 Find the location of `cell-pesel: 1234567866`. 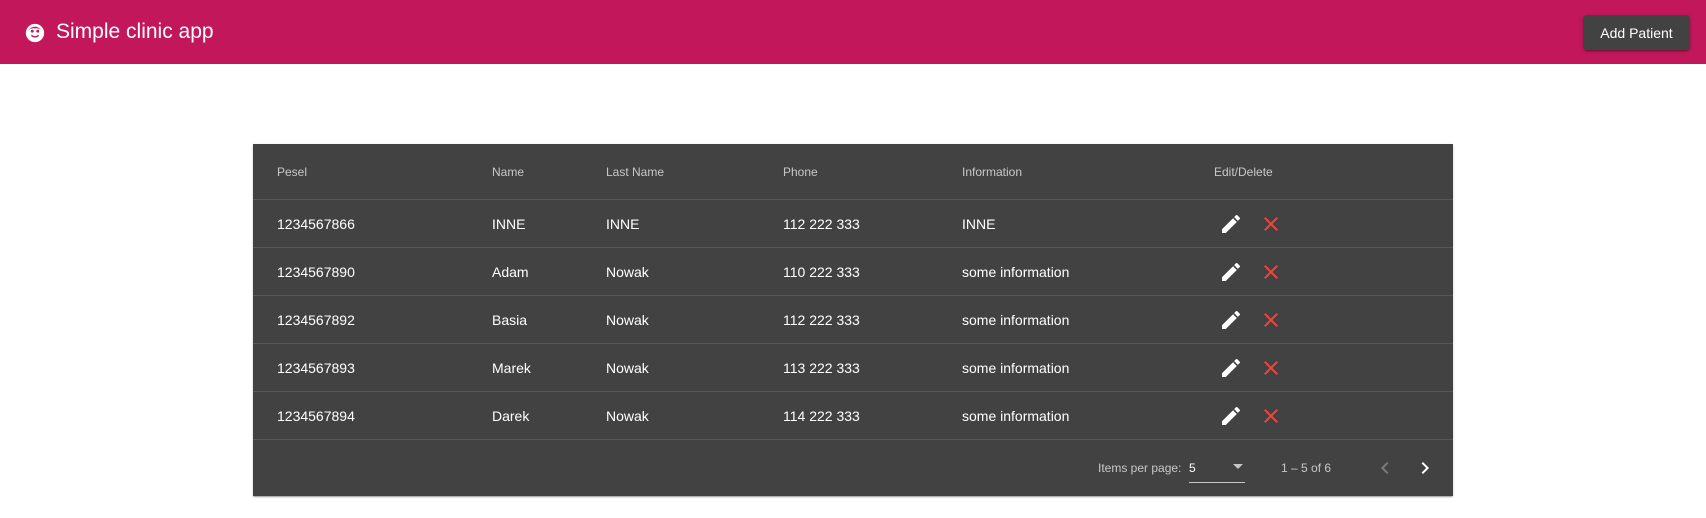

cell-pesel: 1234567866 is located at coordinates (316, 223).